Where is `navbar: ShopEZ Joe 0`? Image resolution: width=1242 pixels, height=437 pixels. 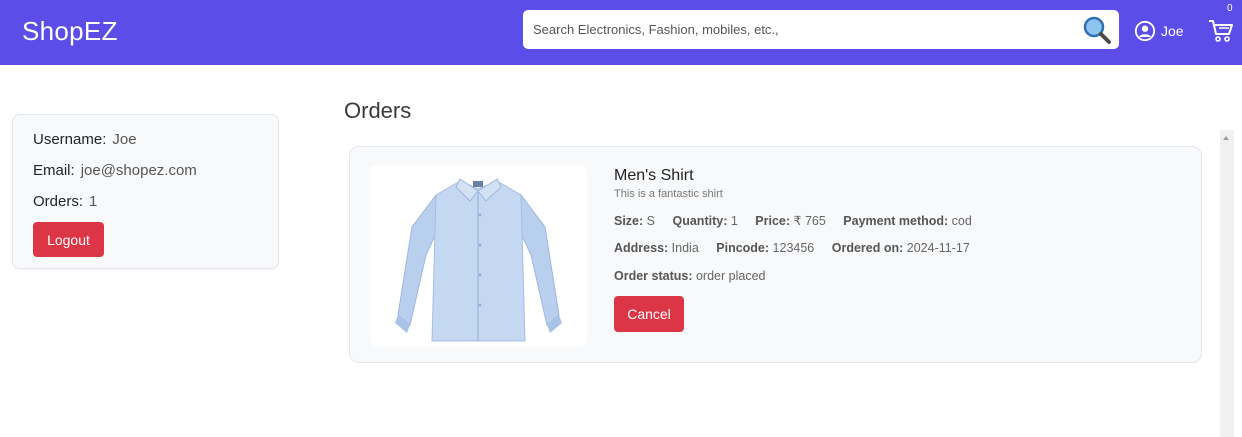 navbar: ShopEZ Joe 0 is located at coordinates (621, 32).